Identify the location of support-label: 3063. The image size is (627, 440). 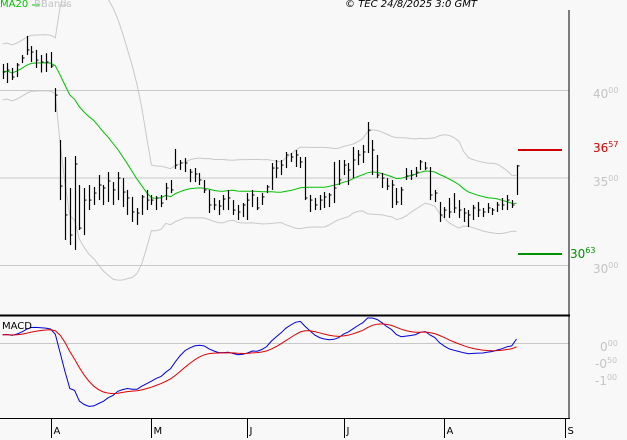
(583, 253).